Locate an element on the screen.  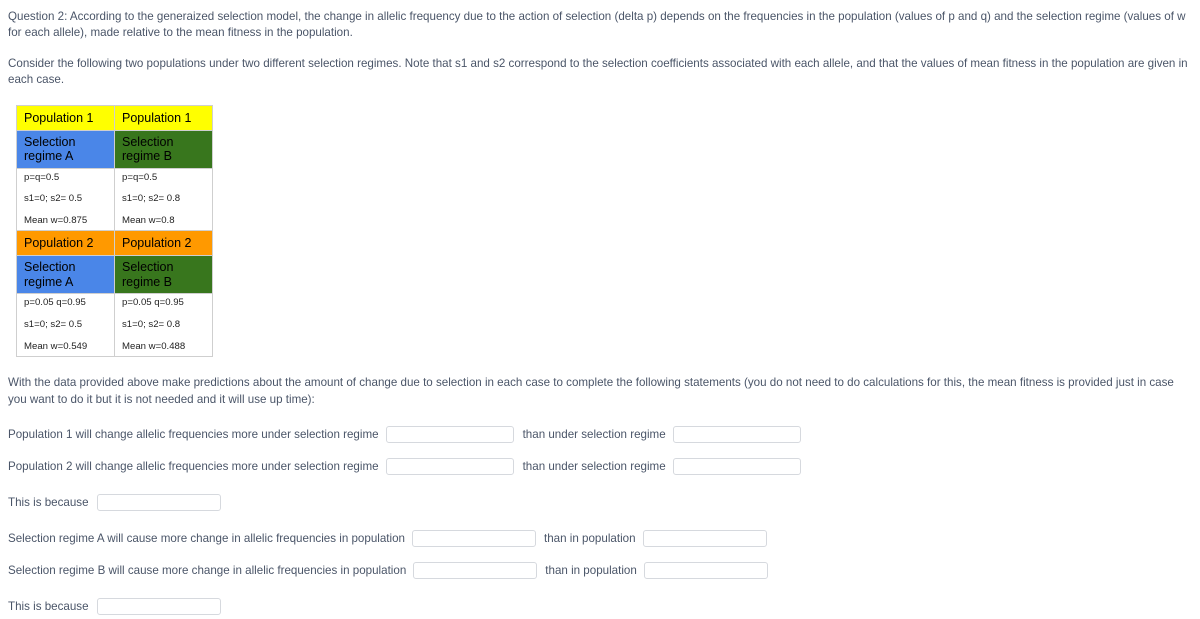
cell-population2-values-a: p=0.05 q=0.95 s1=0; s2= 0.5 Mean w=0.549 is located at coordinates (65, 325).